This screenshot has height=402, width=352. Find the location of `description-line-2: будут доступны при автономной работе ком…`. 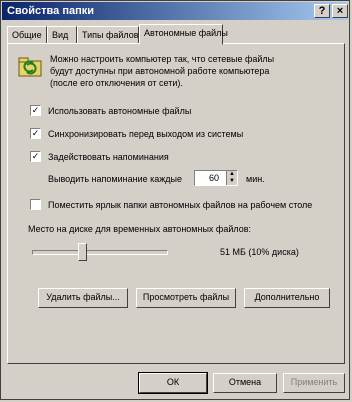

description-line-2: будут доступны при автономной работе ком… is located at coordinates (160, 71).